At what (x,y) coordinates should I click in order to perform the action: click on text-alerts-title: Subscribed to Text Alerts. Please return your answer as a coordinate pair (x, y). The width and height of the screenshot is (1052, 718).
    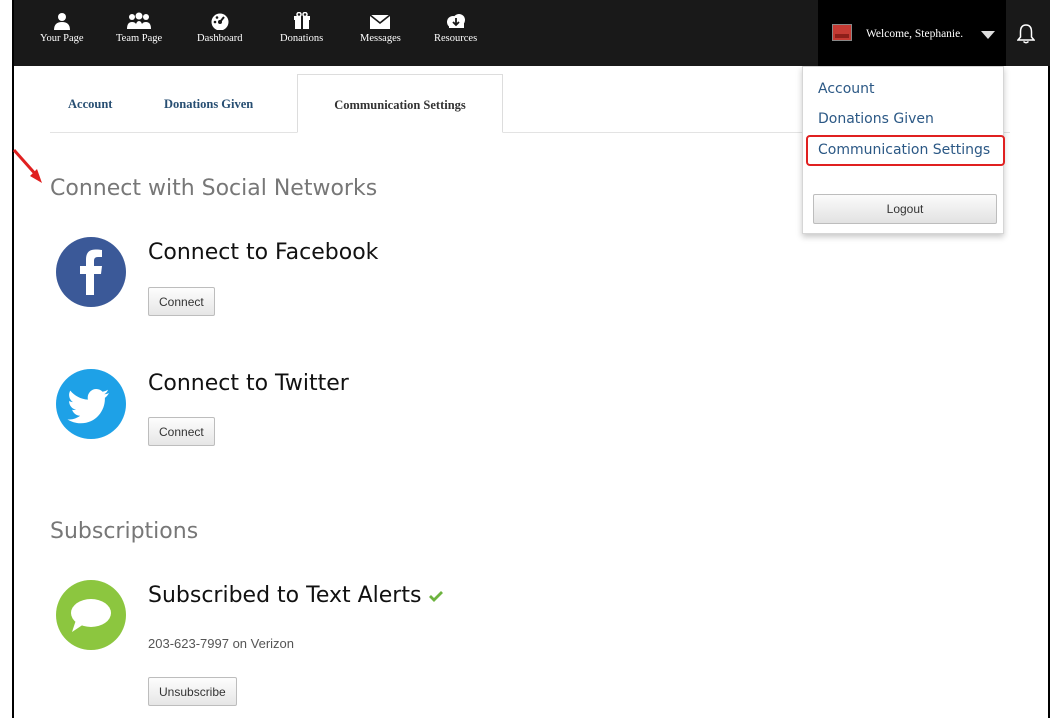
    Looking at the image, I should click on (296, 595).